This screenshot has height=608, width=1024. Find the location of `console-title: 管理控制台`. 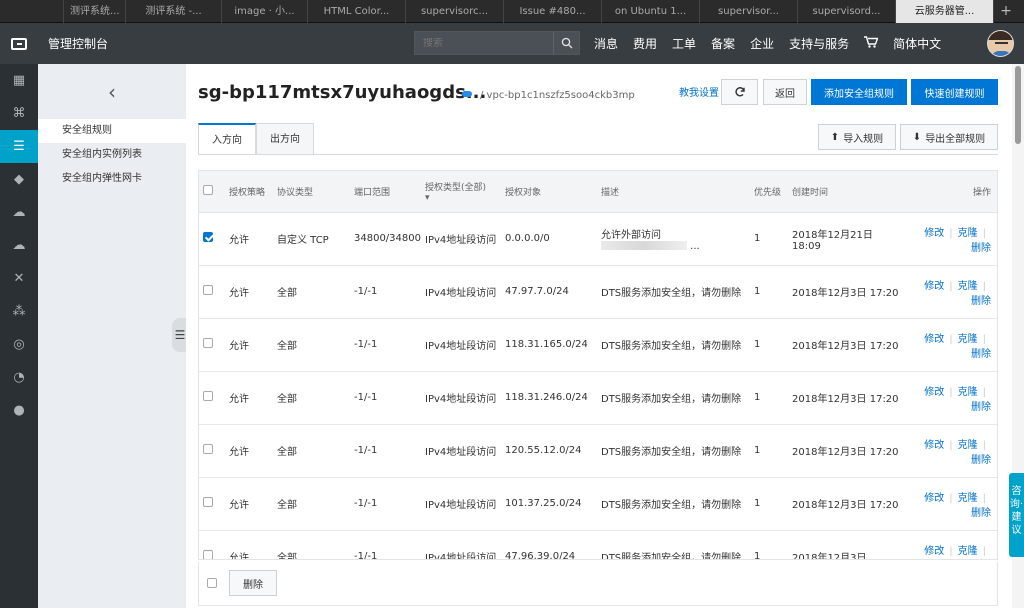

console-title: 管理控制台 is located at coordinates (78, 43).